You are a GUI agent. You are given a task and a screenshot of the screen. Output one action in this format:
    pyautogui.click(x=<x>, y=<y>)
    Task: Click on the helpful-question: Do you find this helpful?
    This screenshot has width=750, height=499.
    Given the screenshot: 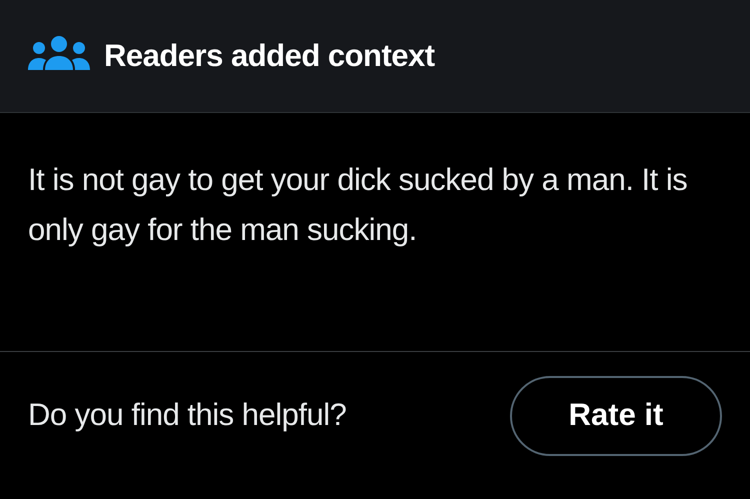 What is the action you would take?
    pyautogui.click(x=187, y=415)
    